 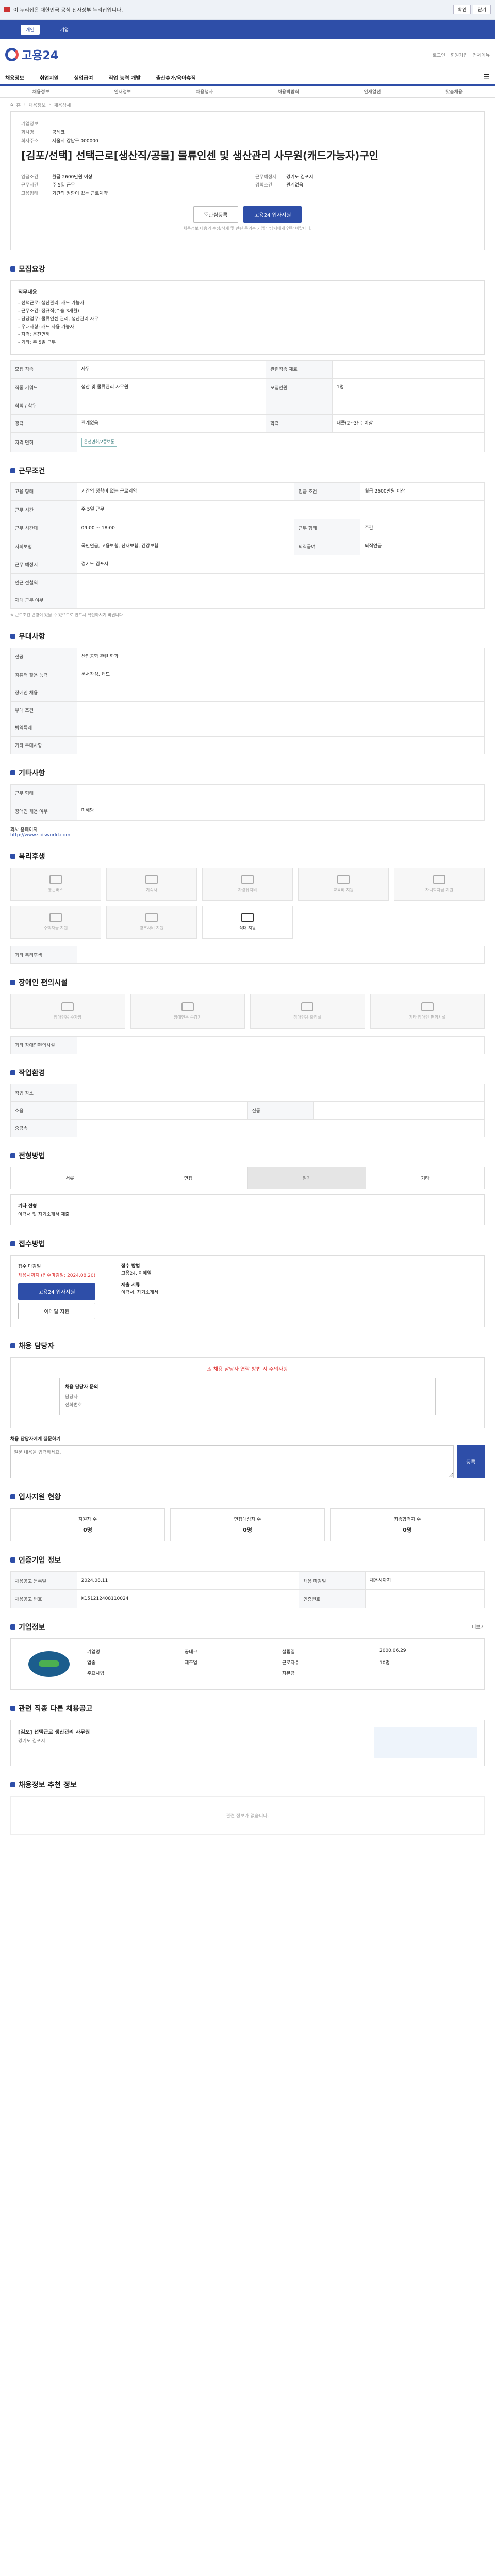 What do you see at coordinates (75, 141) in the screenshot?
I see `company-addr: 서울시 강남구 000000` at bounding box center [75, 141].